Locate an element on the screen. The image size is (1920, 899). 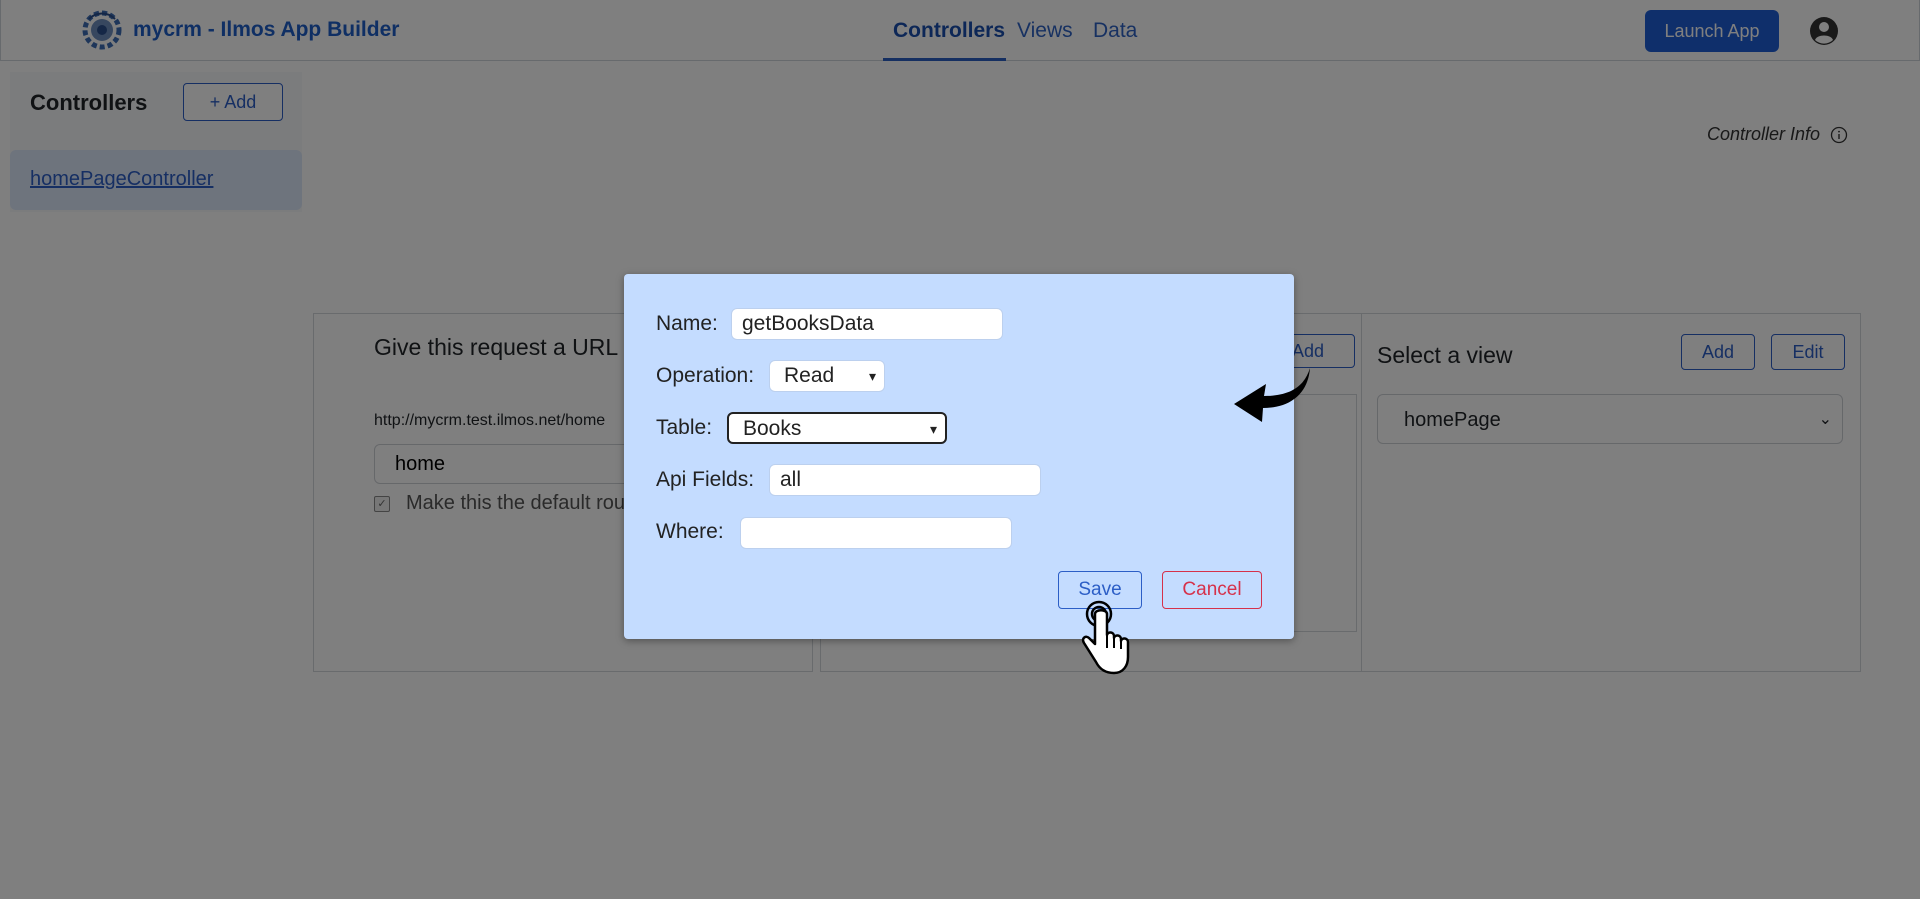
where-input is located at coordinates (876, 533).